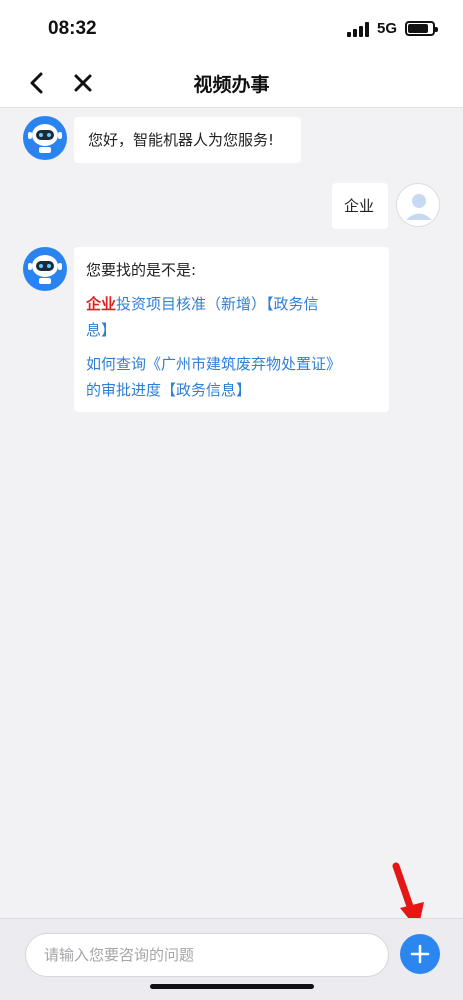  What do you see at coordinates (421, 28) in the screenshot?
I see `battery-icon` at bounding box center [421, 28].